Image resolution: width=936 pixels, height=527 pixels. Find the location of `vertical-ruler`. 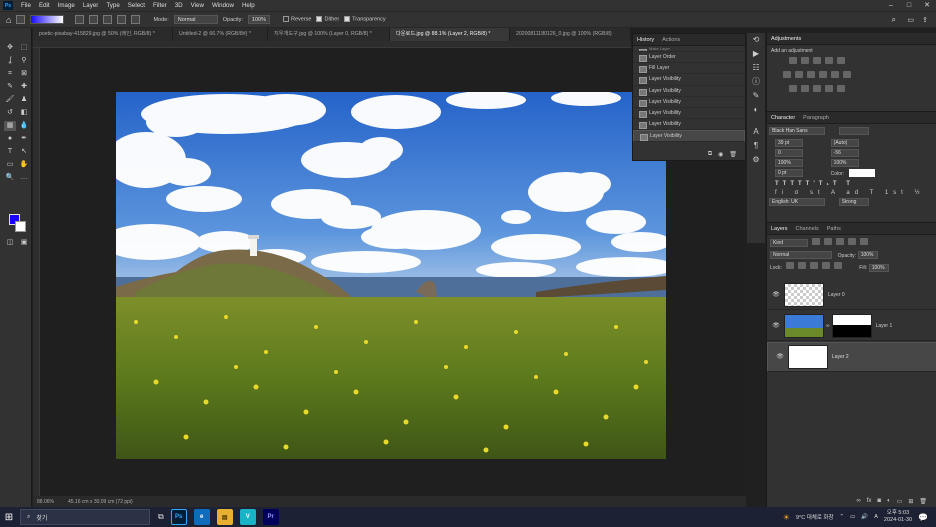

vertical-ruler is located at coordinates (36, 272).